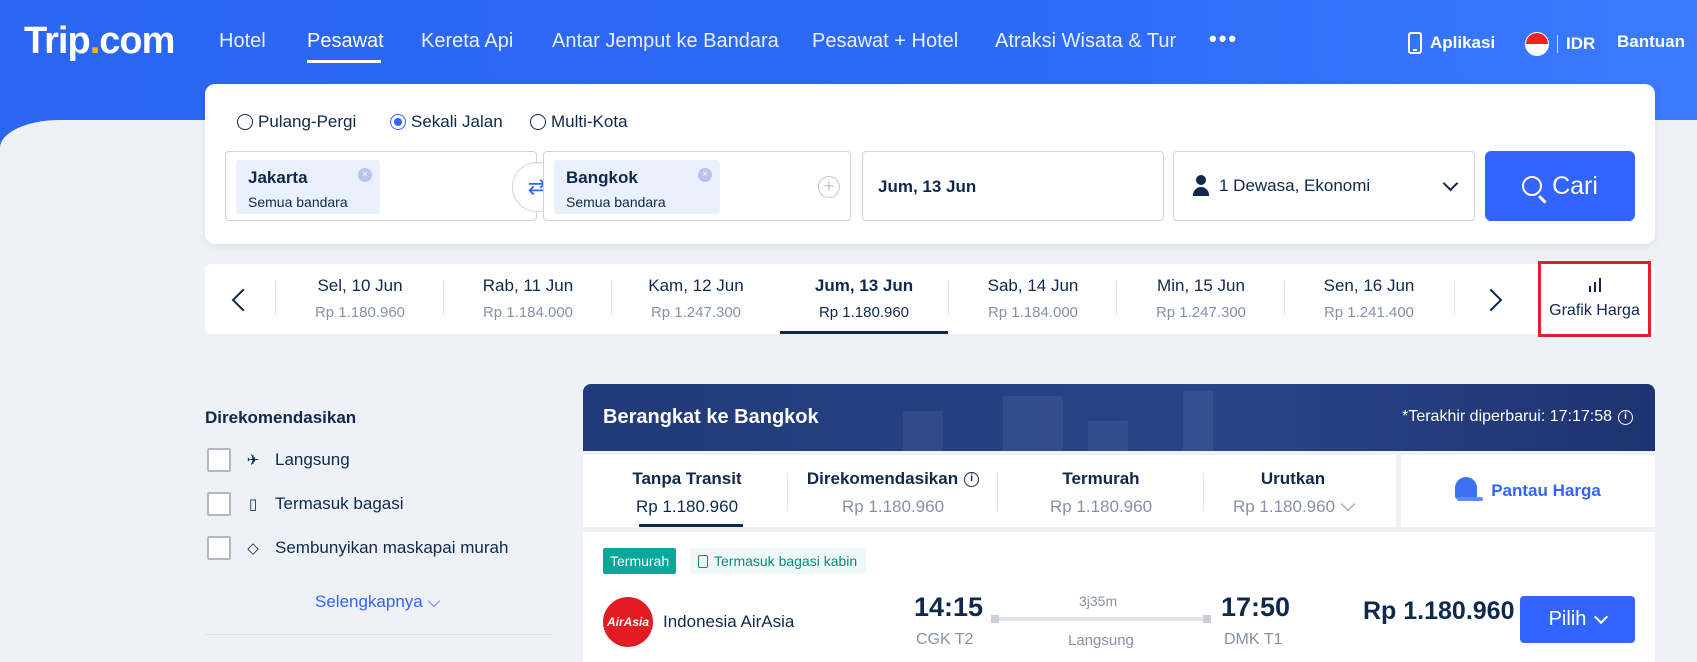  I want to click on last-updated: *Terakhir diperbarui: 17:17:58 i, so click(1517, 417).